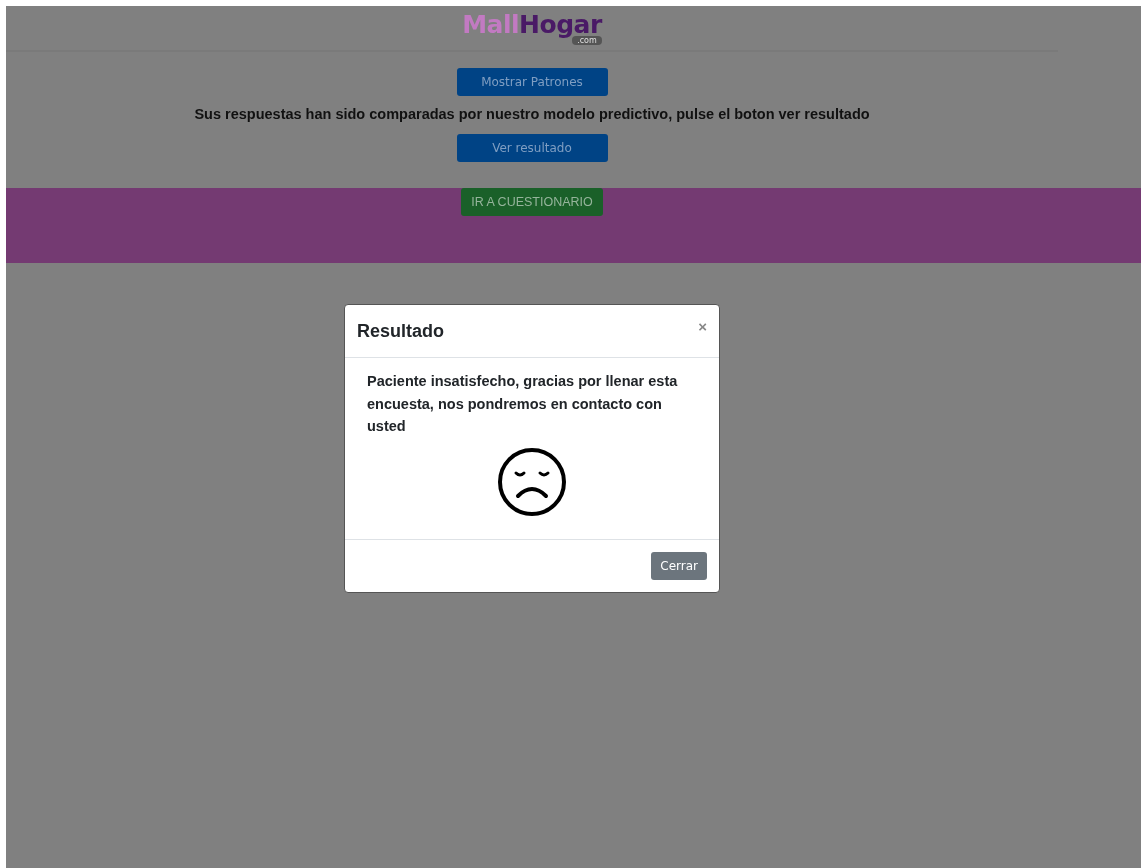  What do you see at coordinates (702, 326) in the screenshot?
I see `close-button: ×` at bounding box center [702, 326].